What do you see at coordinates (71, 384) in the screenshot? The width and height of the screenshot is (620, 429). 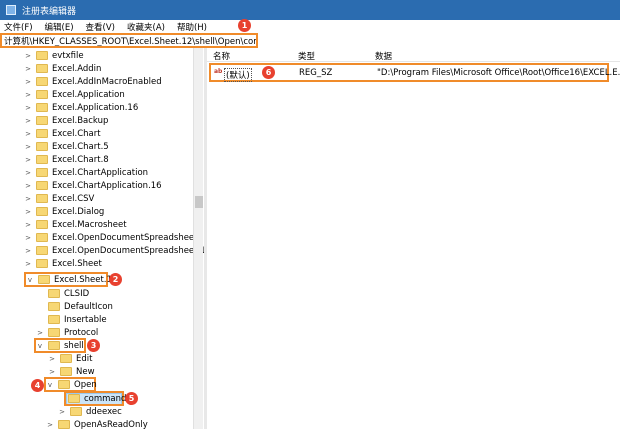 I see `tree-item-open: v Open` at bounding box center [71, 384].